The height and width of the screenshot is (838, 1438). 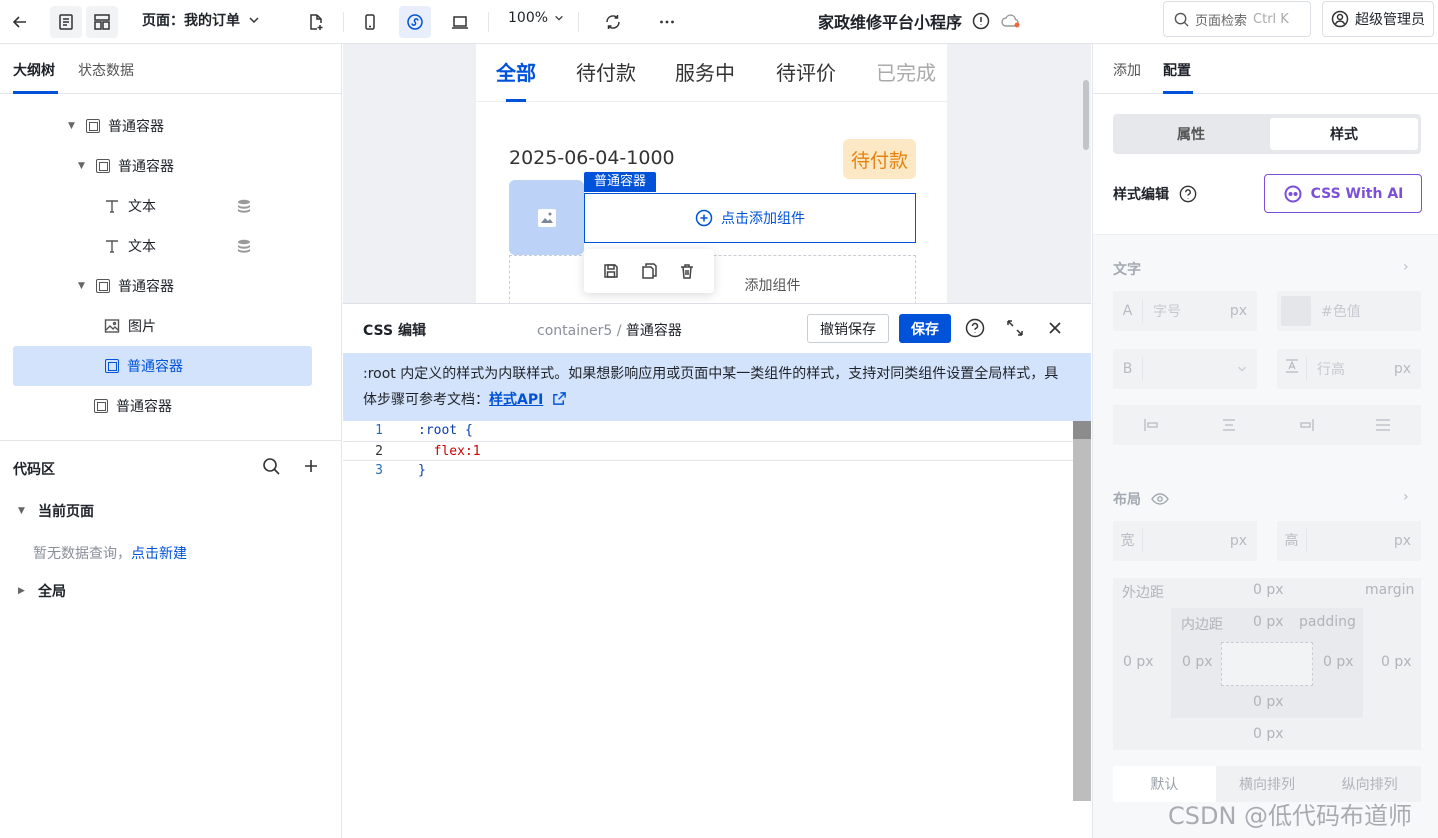 What do you see at coordinates (613, 22) in the screenshot?
I see `refresh-icon` at bounding box center [613, 22].